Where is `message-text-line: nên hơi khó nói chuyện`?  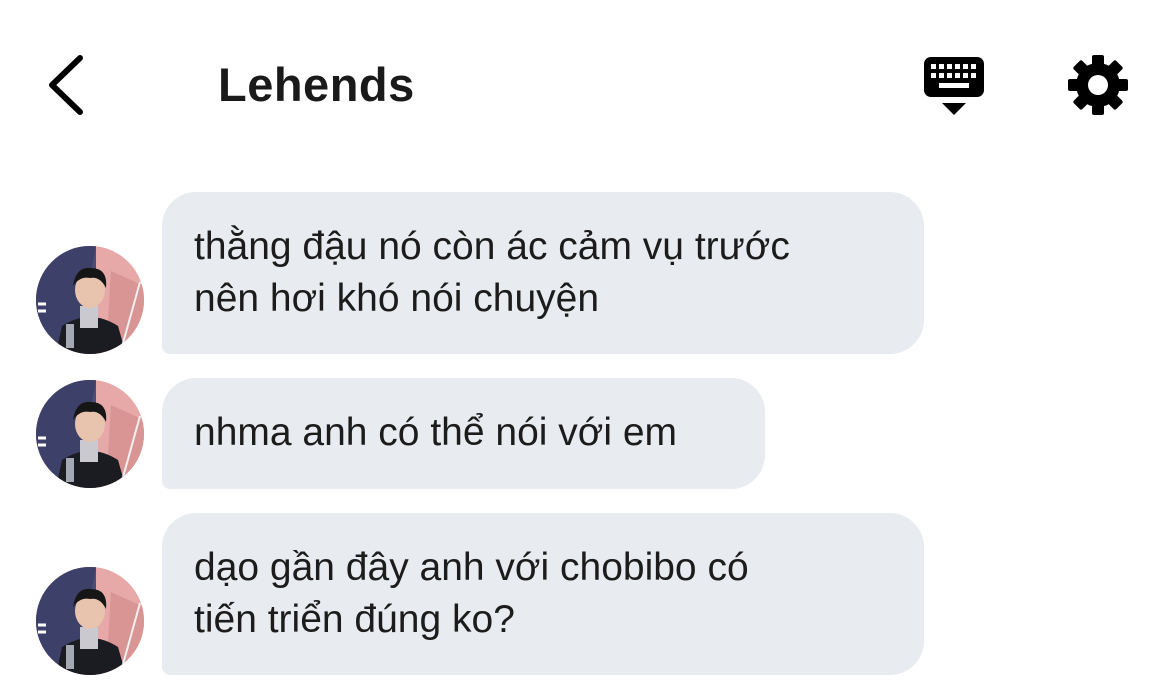
message-text-line: nên hơi khó nói chuyện is located at coordinates (397, 298).